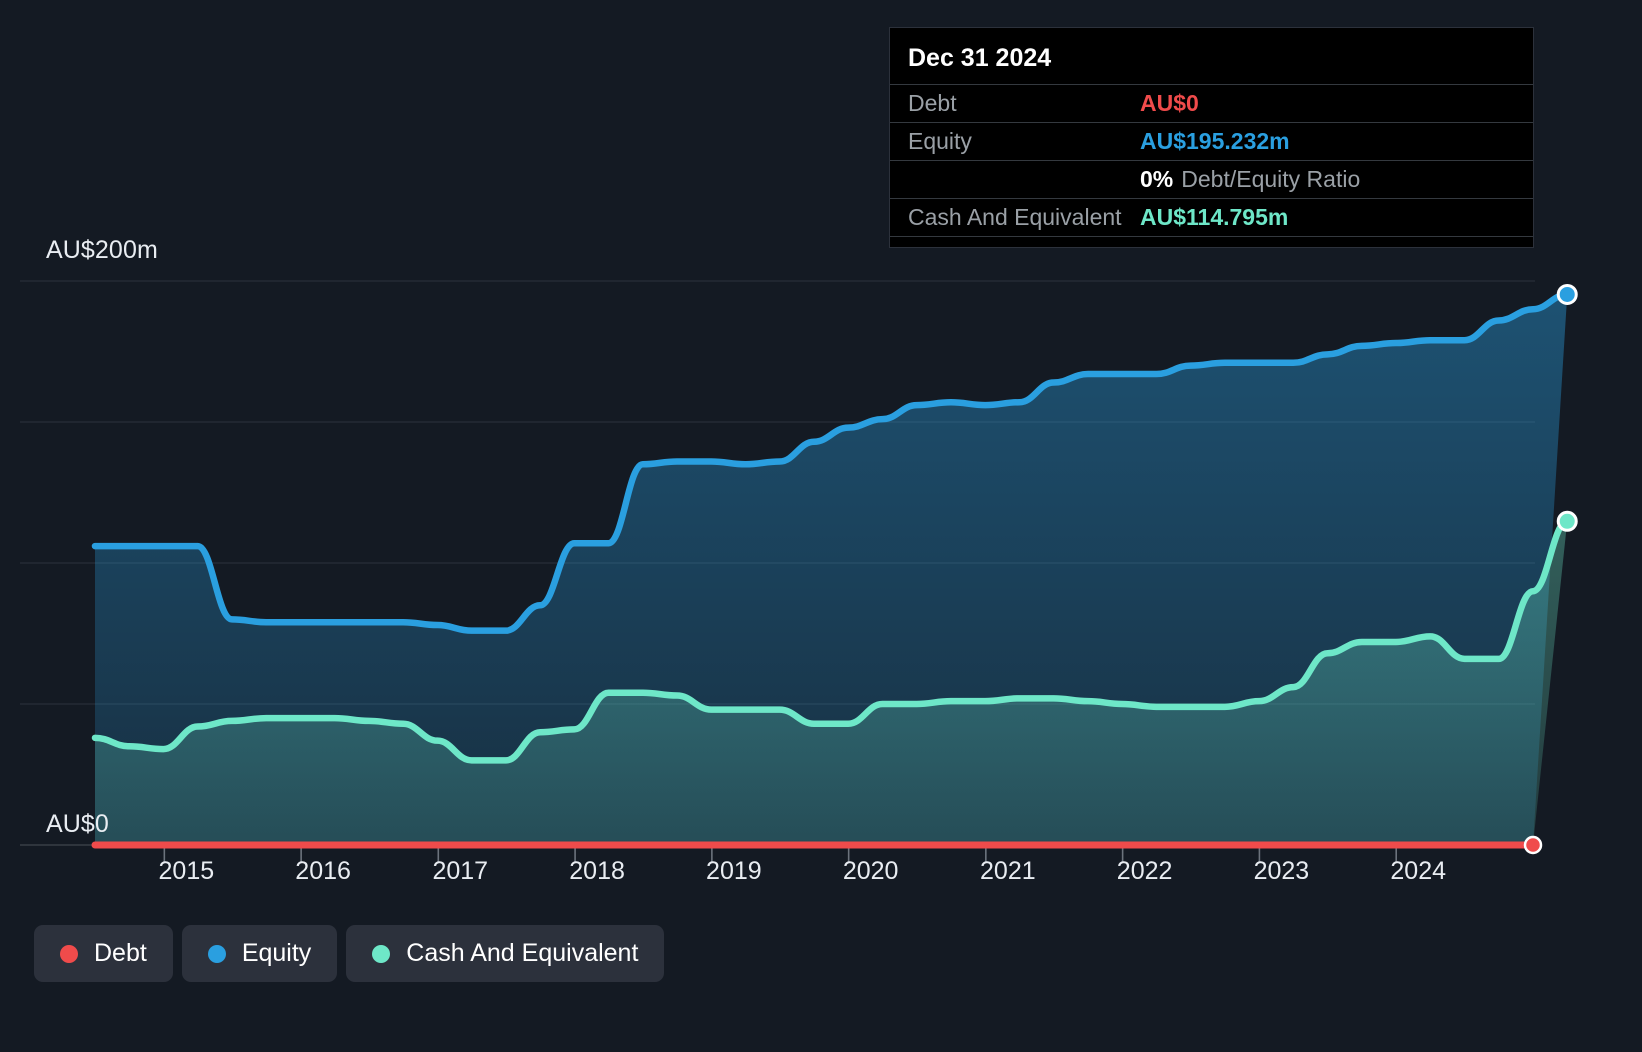 The height and width of the screenshot is (1052, 1642). I want to click on legend-item-cash: Cash And Equivalent, so click(505, 953).